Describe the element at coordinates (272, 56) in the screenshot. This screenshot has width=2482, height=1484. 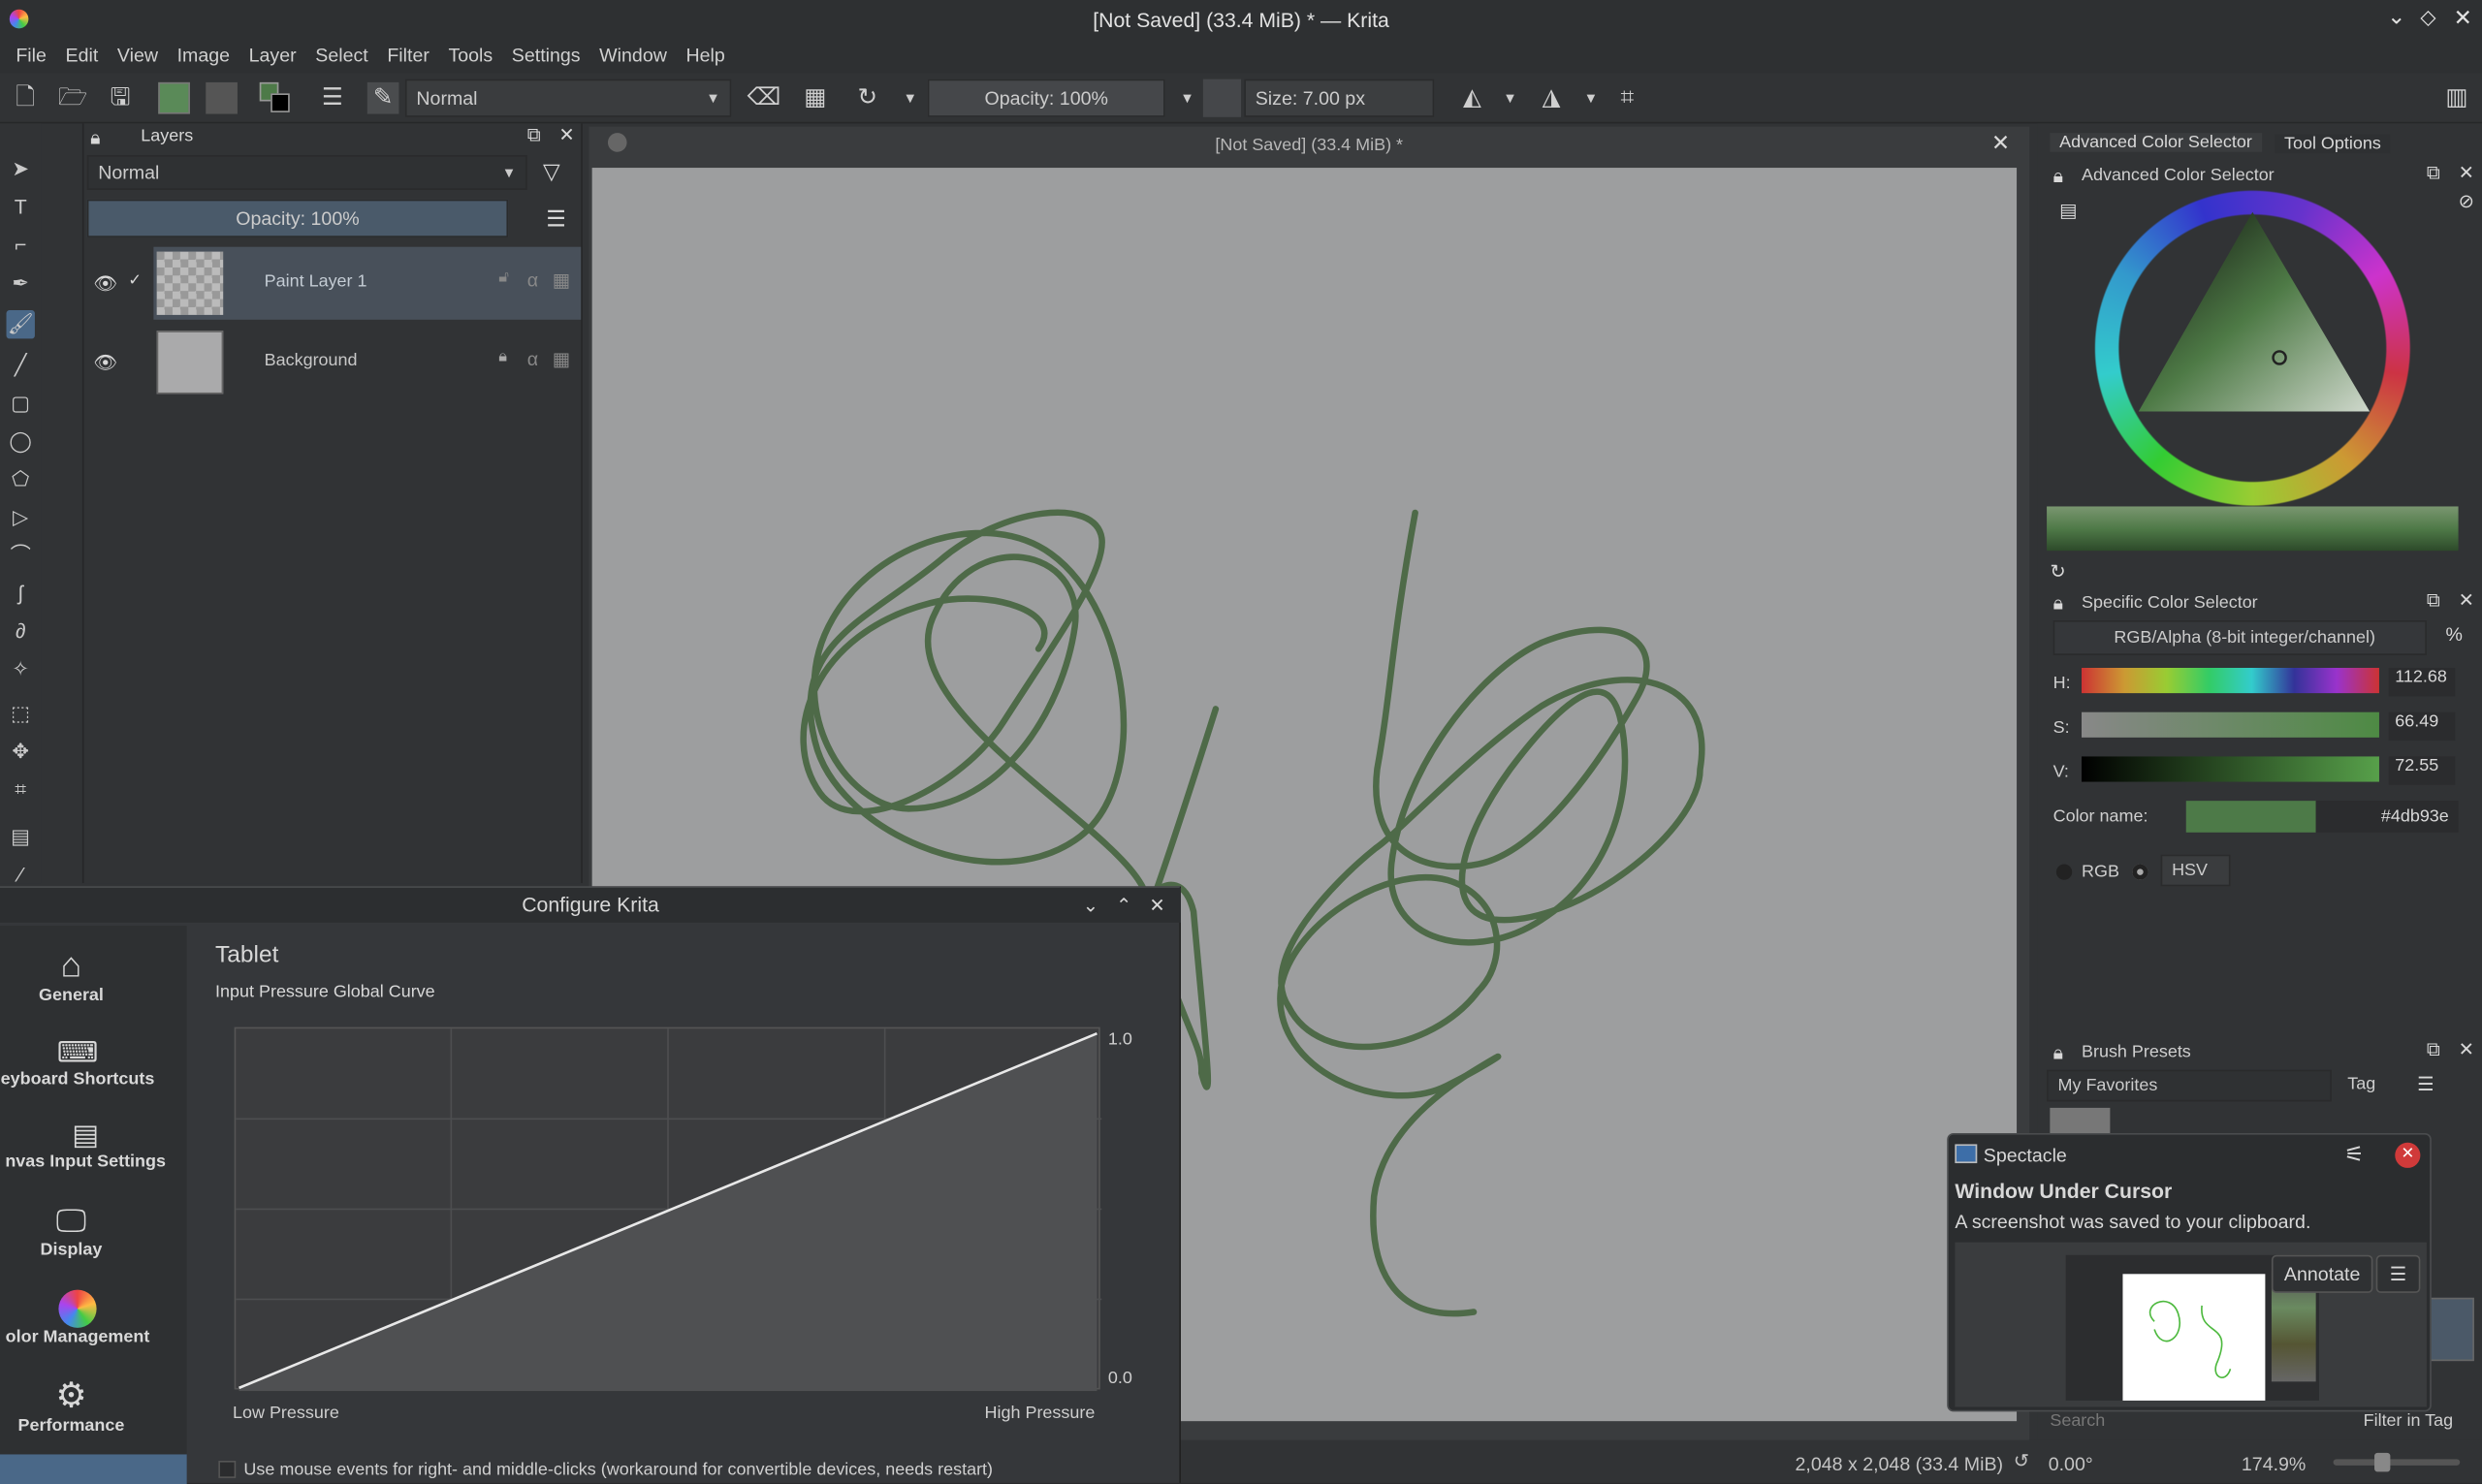
I see `menu-layer: Layer` at that location.